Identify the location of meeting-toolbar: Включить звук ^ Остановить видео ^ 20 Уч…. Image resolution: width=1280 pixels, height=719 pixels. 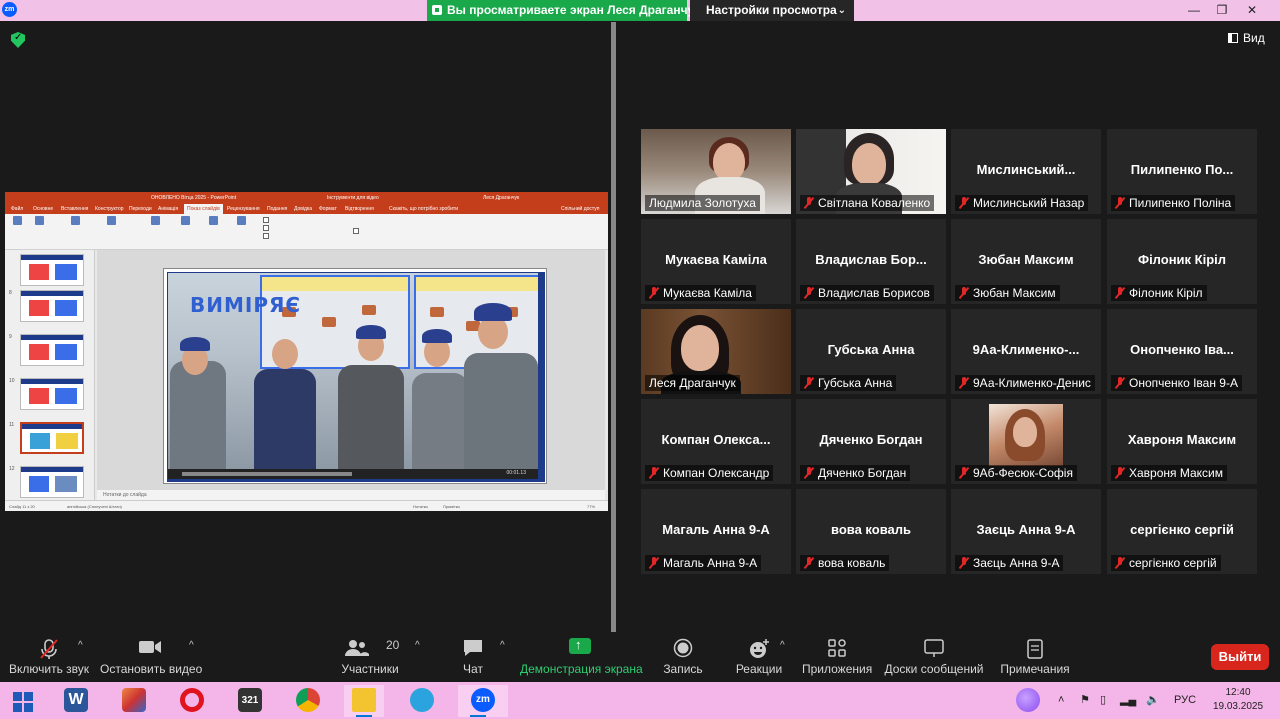
(640, 657).